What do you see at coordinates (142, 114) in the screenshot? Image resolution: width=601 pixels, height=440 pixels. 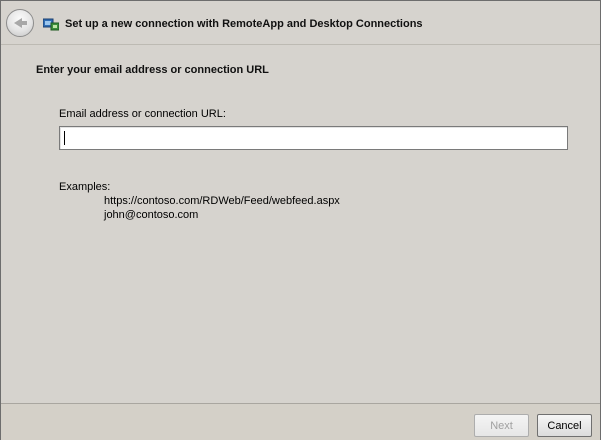 I see `url-field-label: Email address or connection URL:` at bounding box center [142, 114].